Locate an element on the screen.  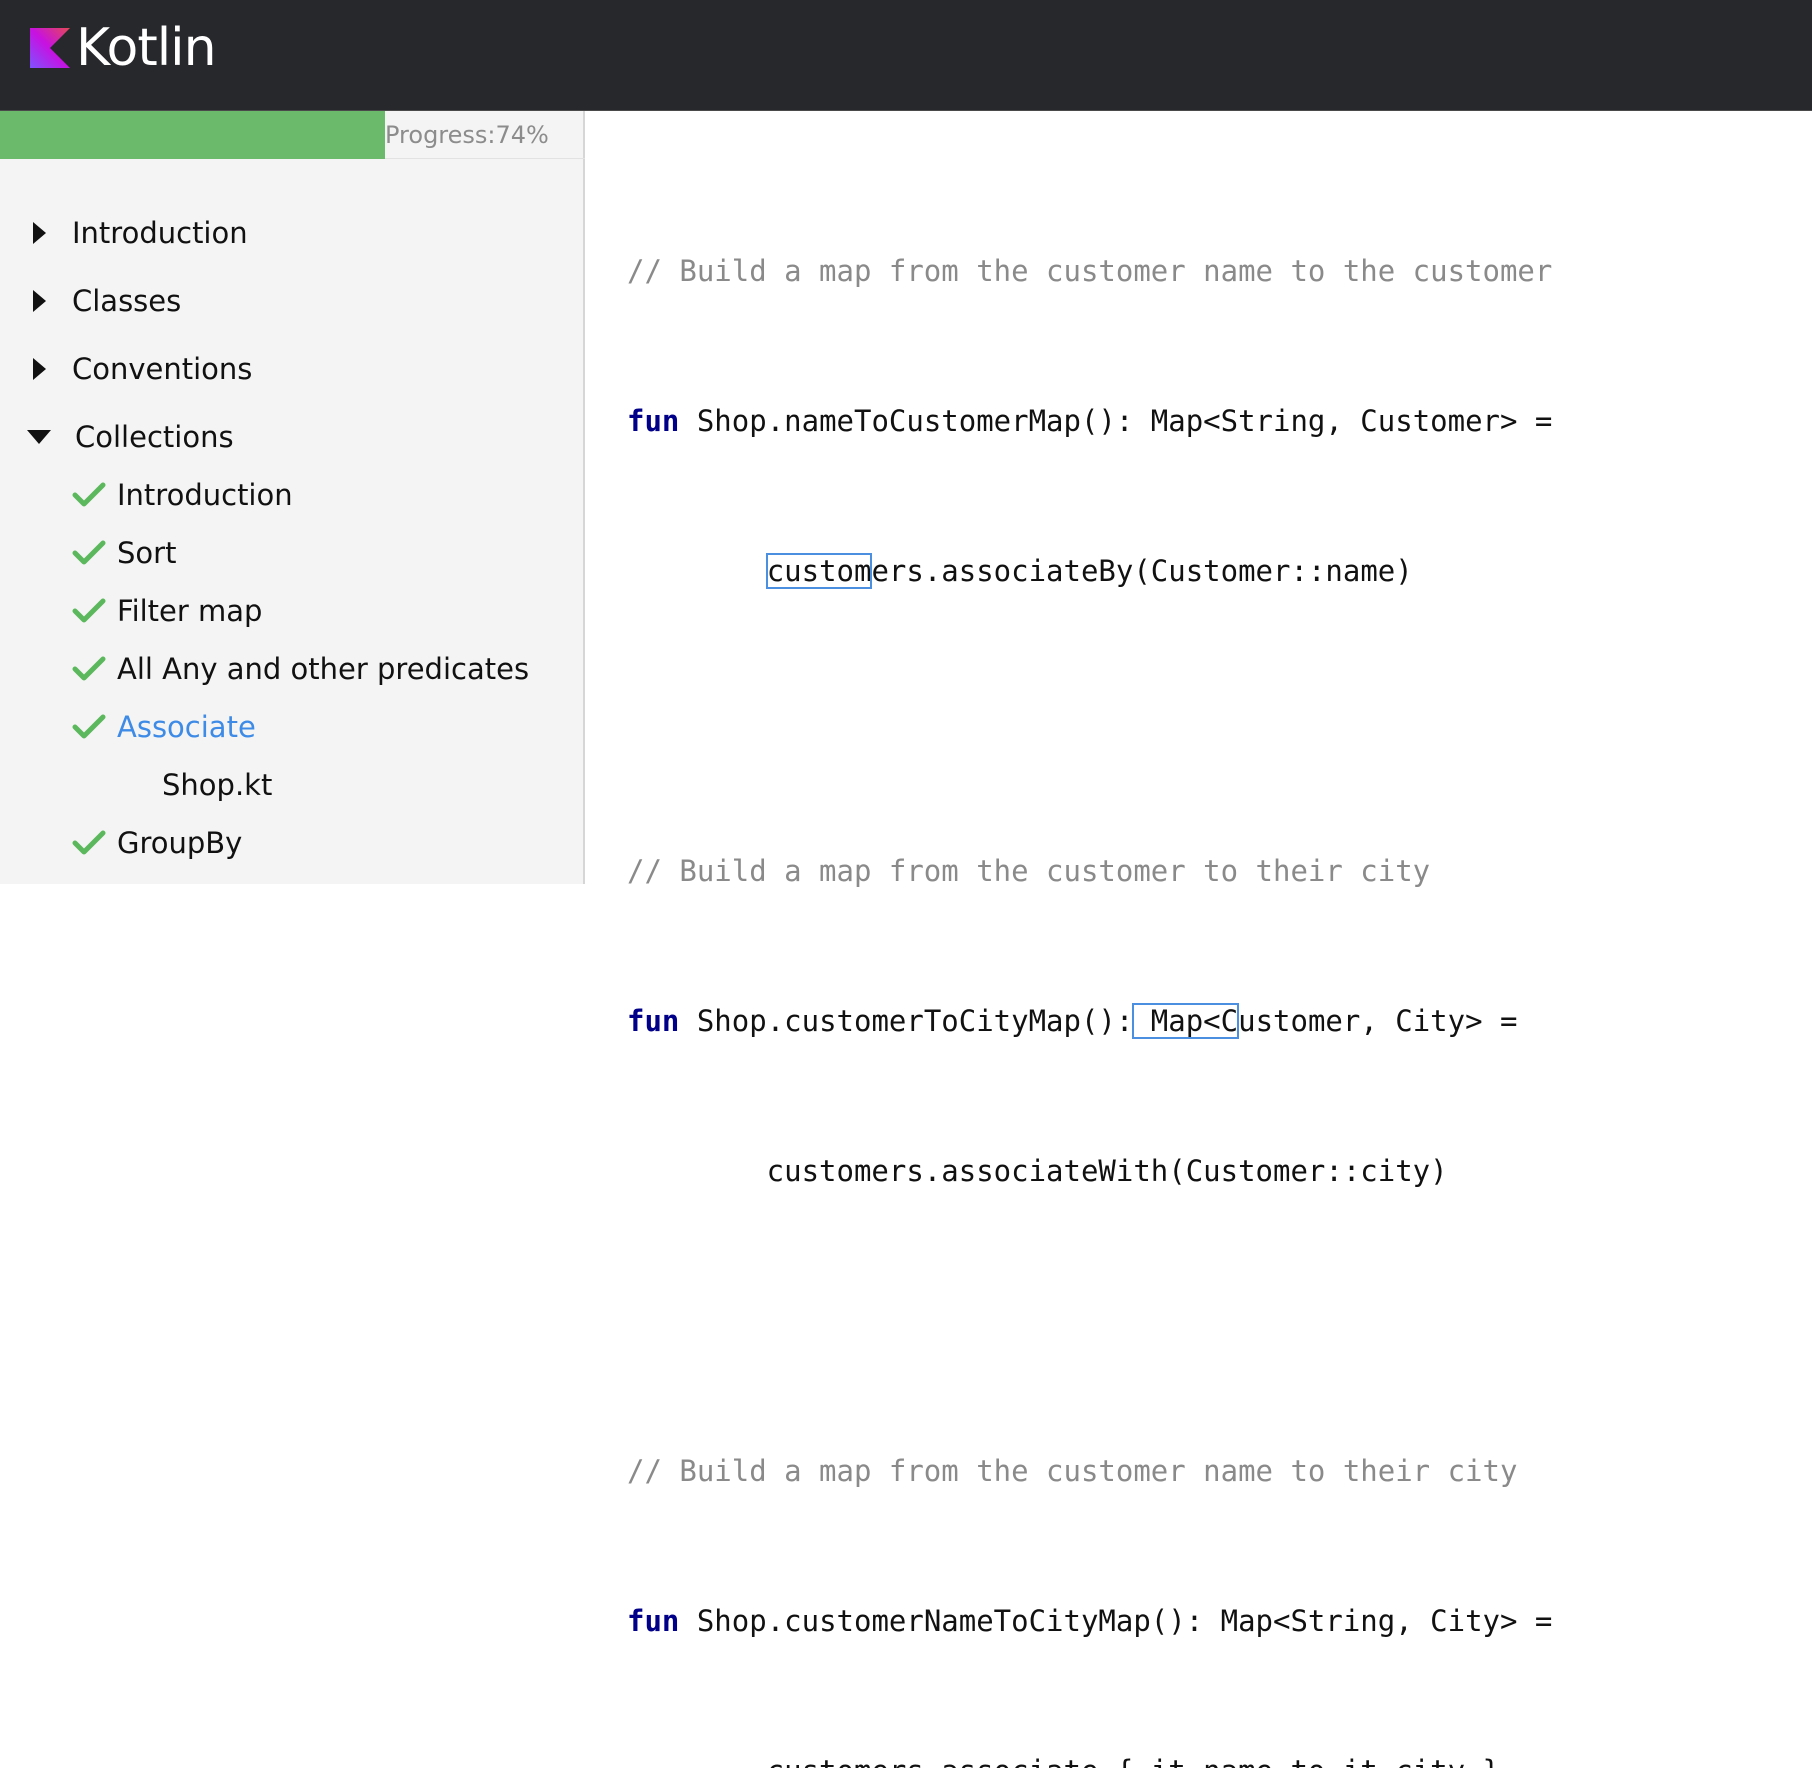
progress-bar: Progress:74% is located at coordinates (292, 135).